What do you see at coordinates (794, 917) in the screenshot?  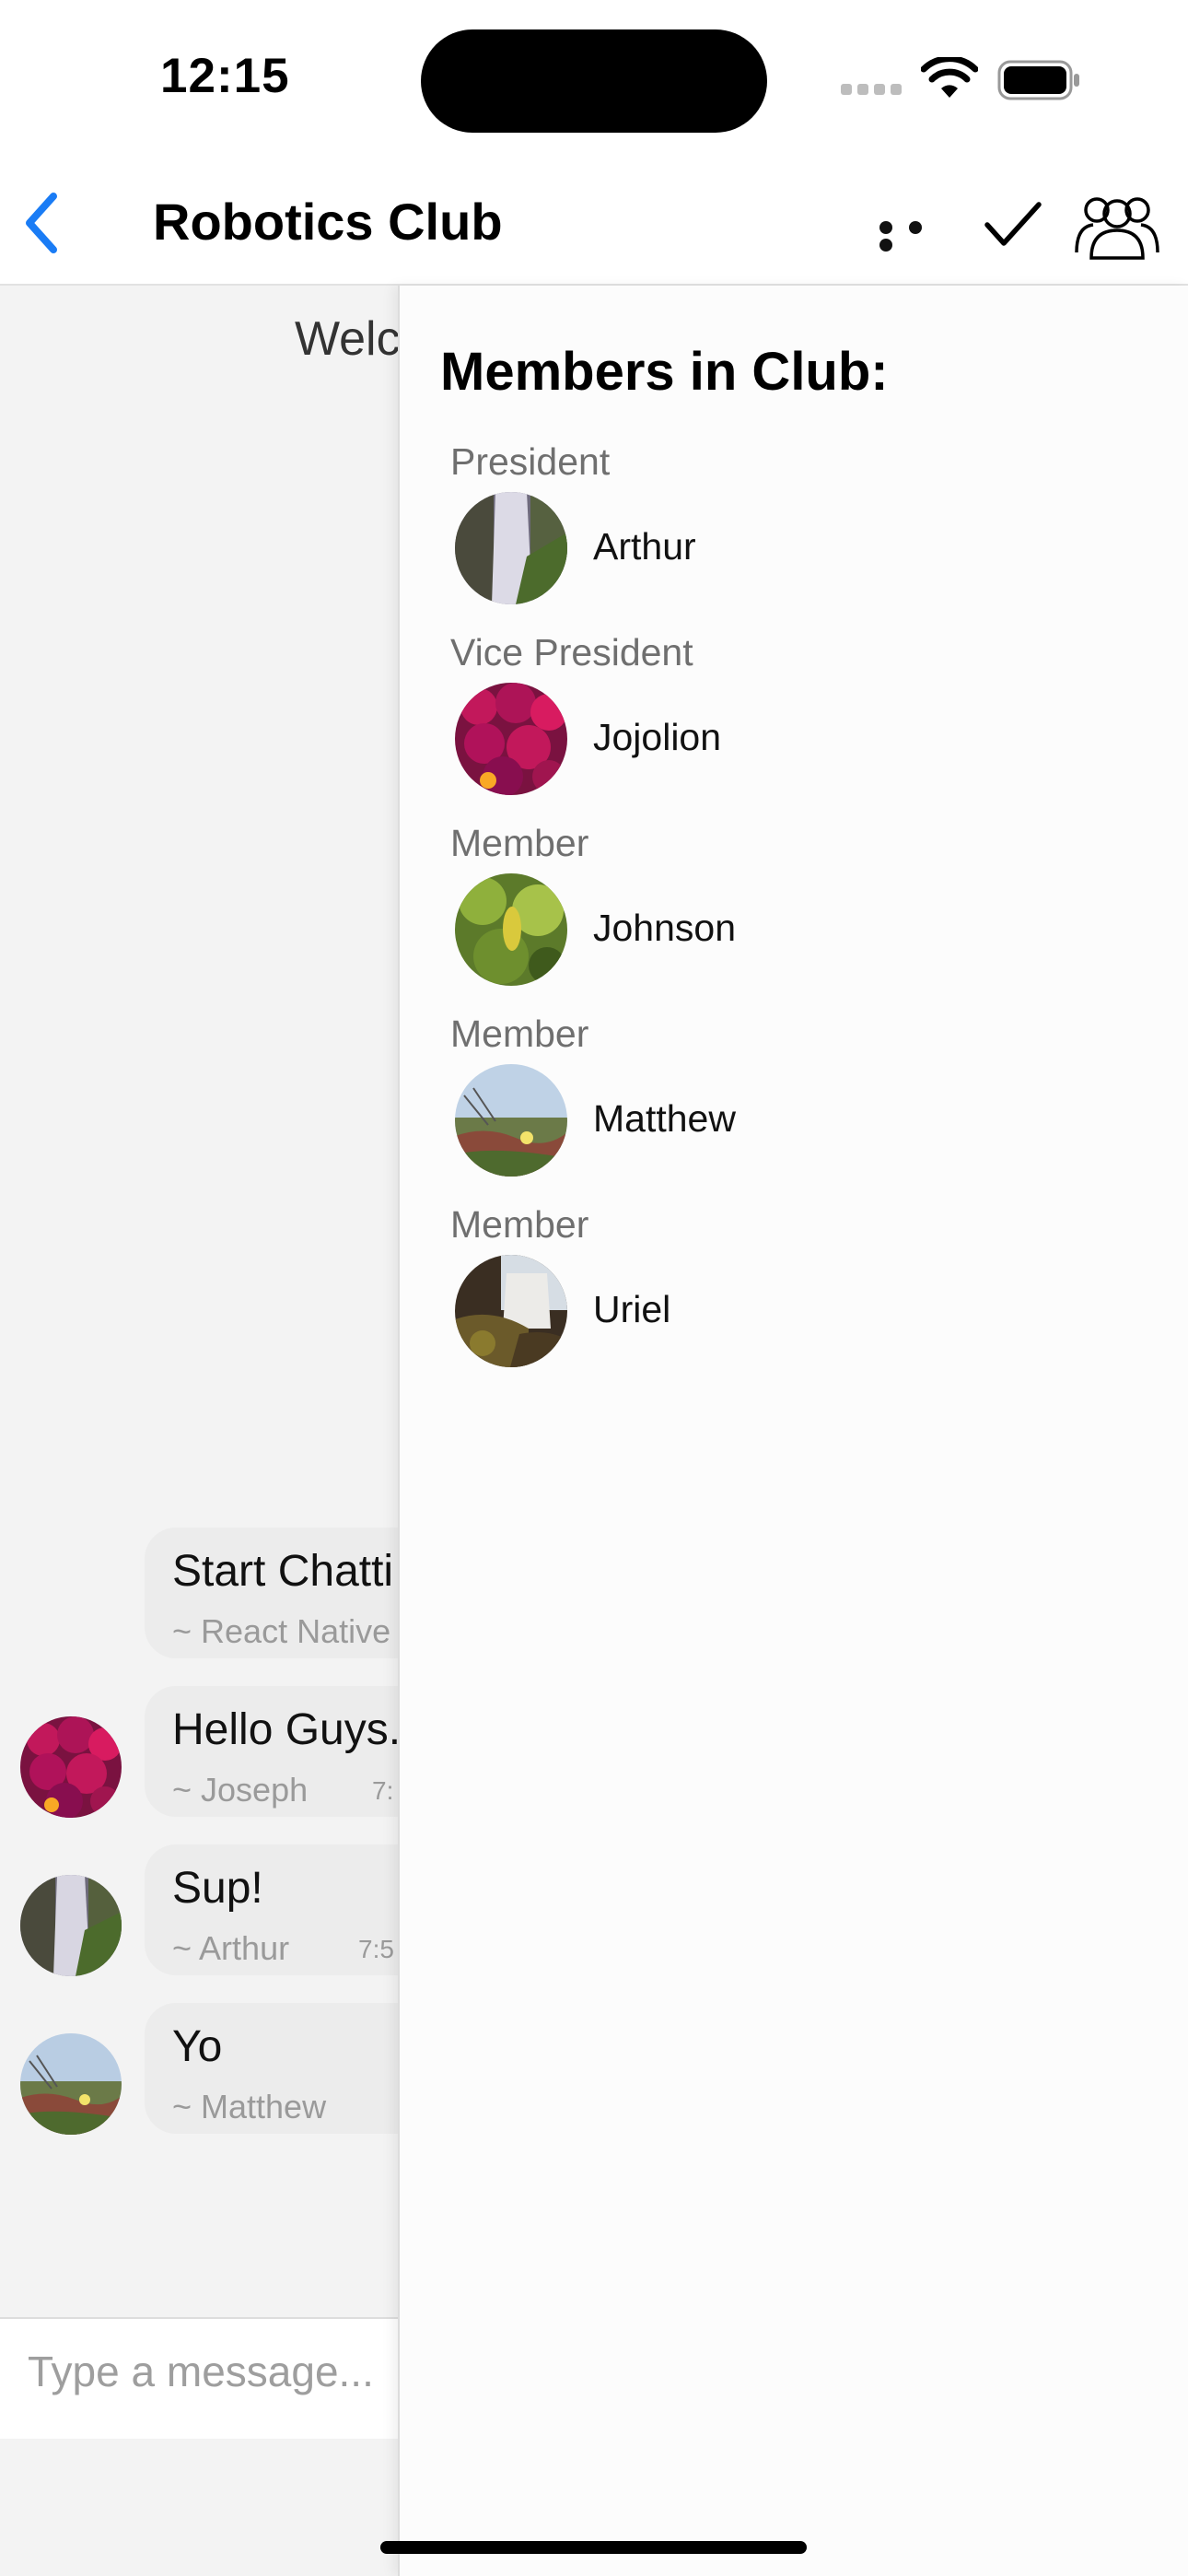 I see `member-item: Member Johnson` at bounding box center [794, 917].